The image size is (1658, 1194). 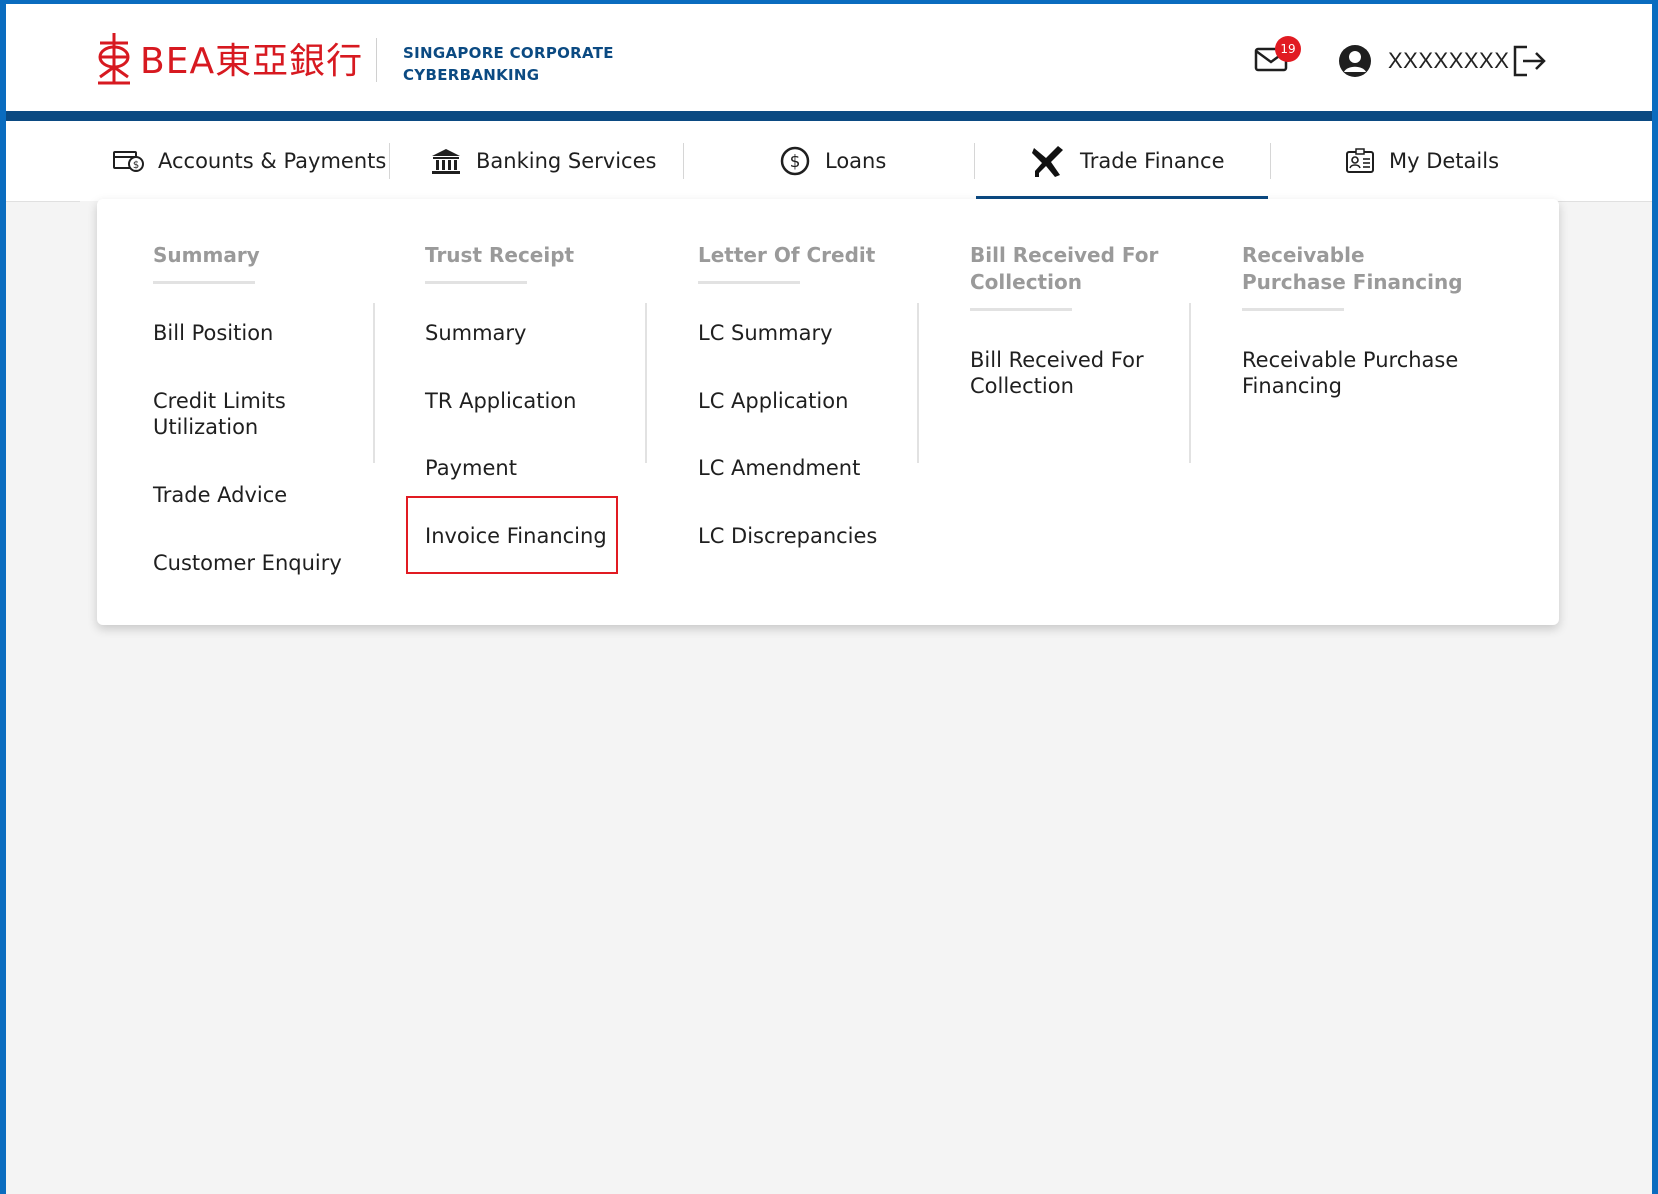 I want to click on id-card-icon, so click(x=1360, y=160).